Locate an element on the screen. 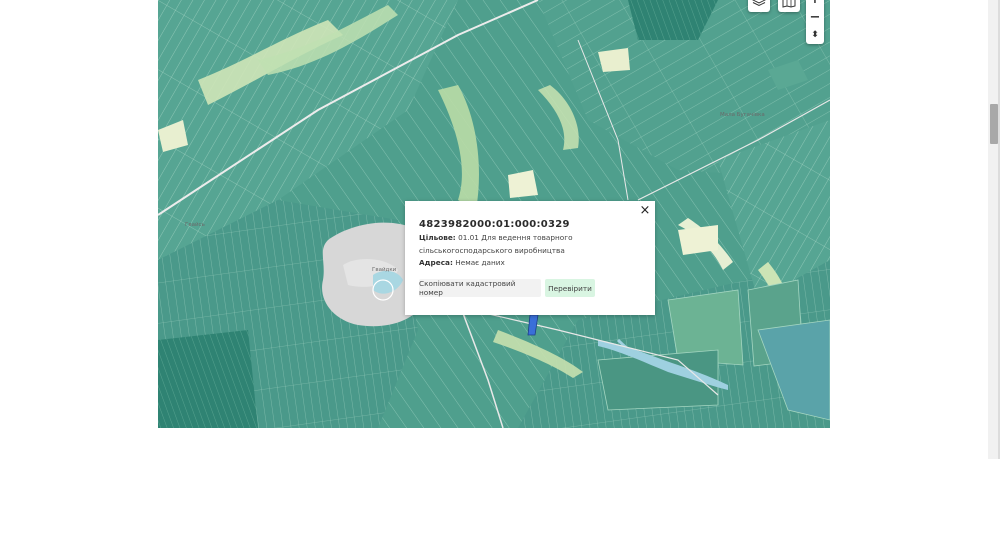 The height and width of the screenshot is (538, 1000). address-row: Адреса: Немає даних is located at coordinates (533, 263).